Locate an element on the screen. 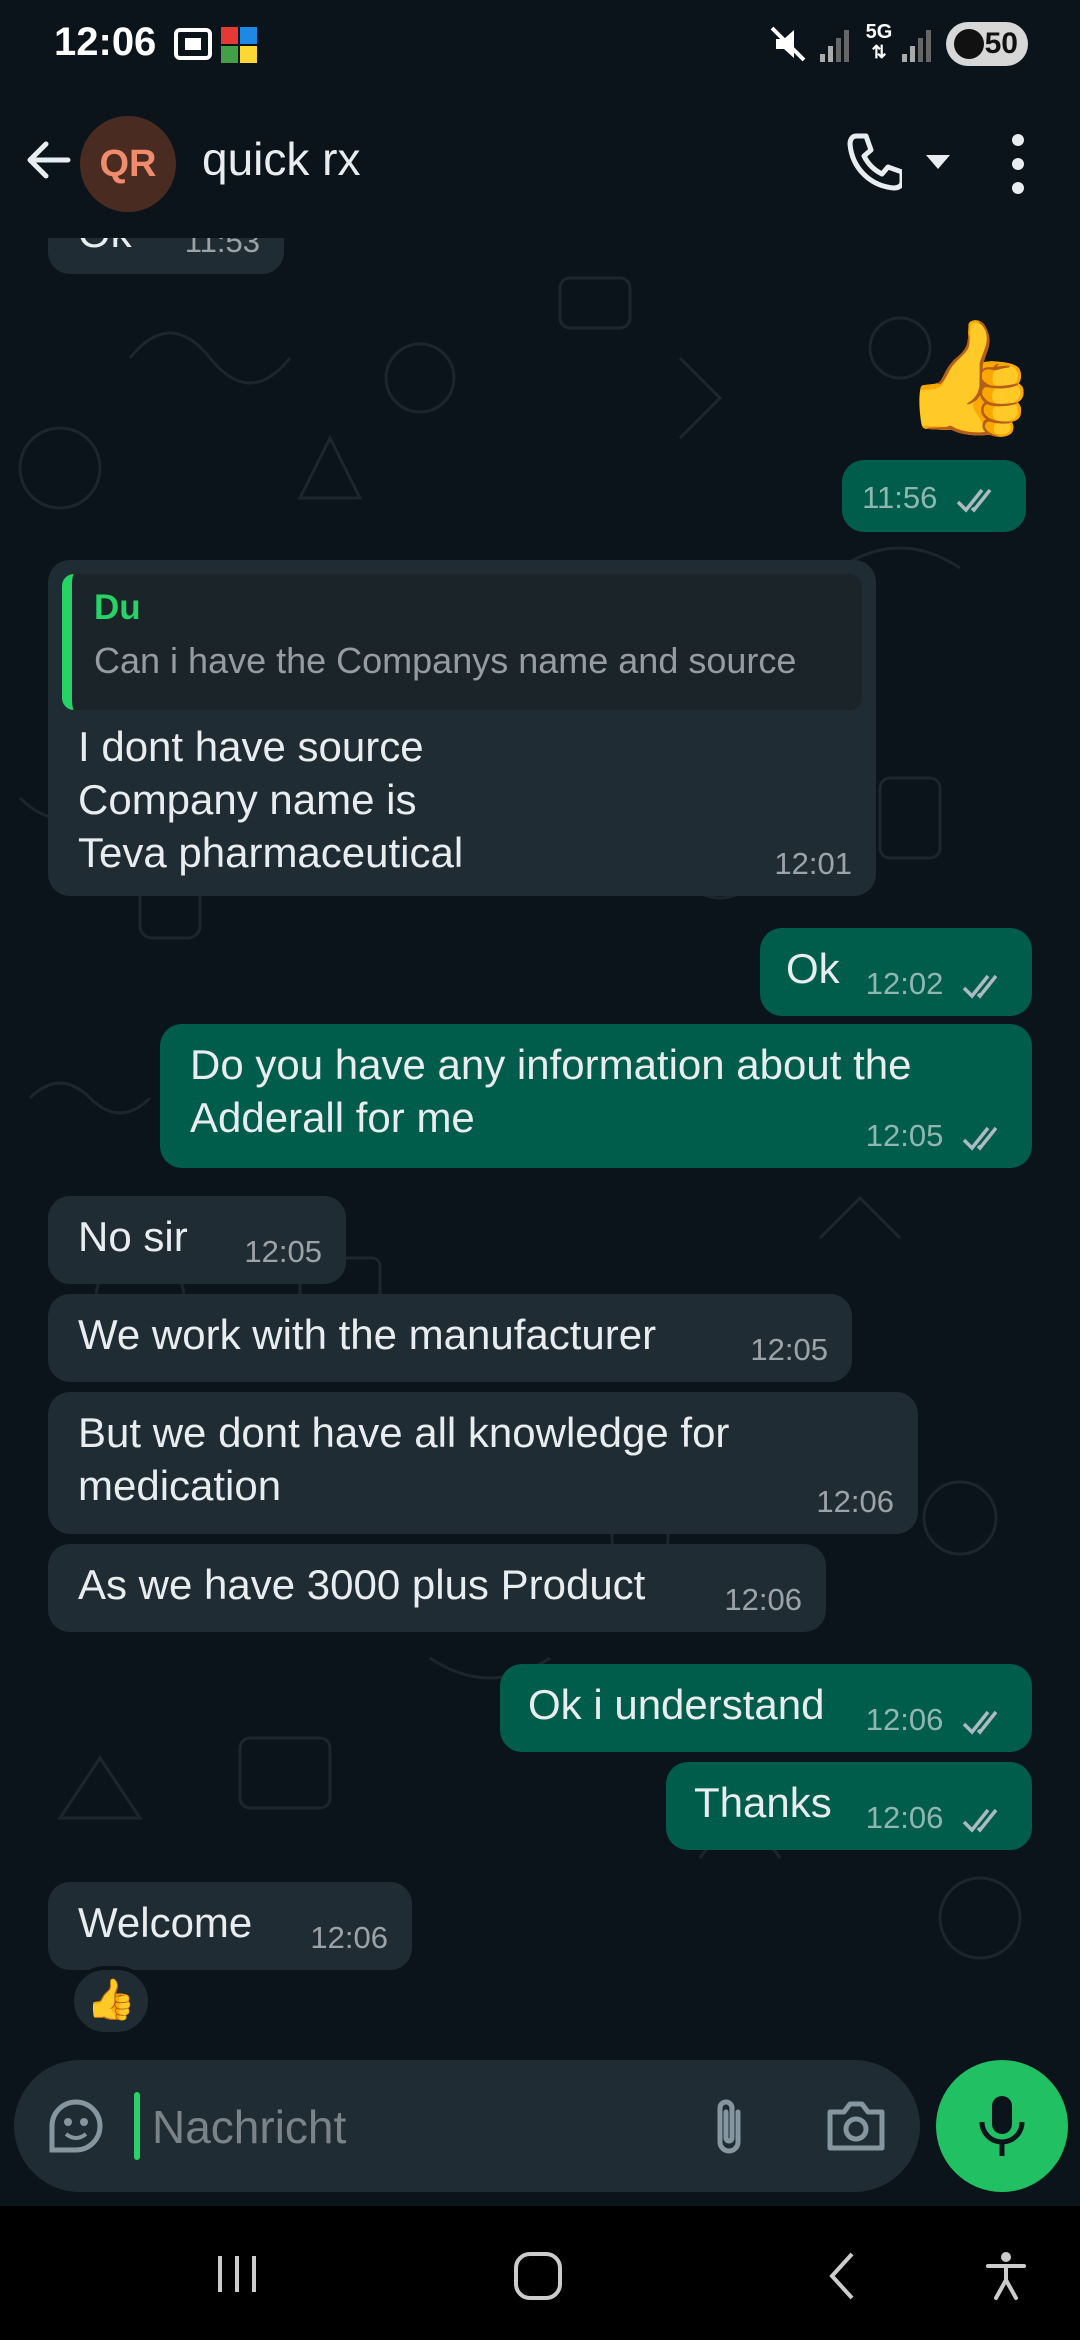 This screenshot has height=2340, width=1080. paperclip-icon is located at coordinates (729, 2128).